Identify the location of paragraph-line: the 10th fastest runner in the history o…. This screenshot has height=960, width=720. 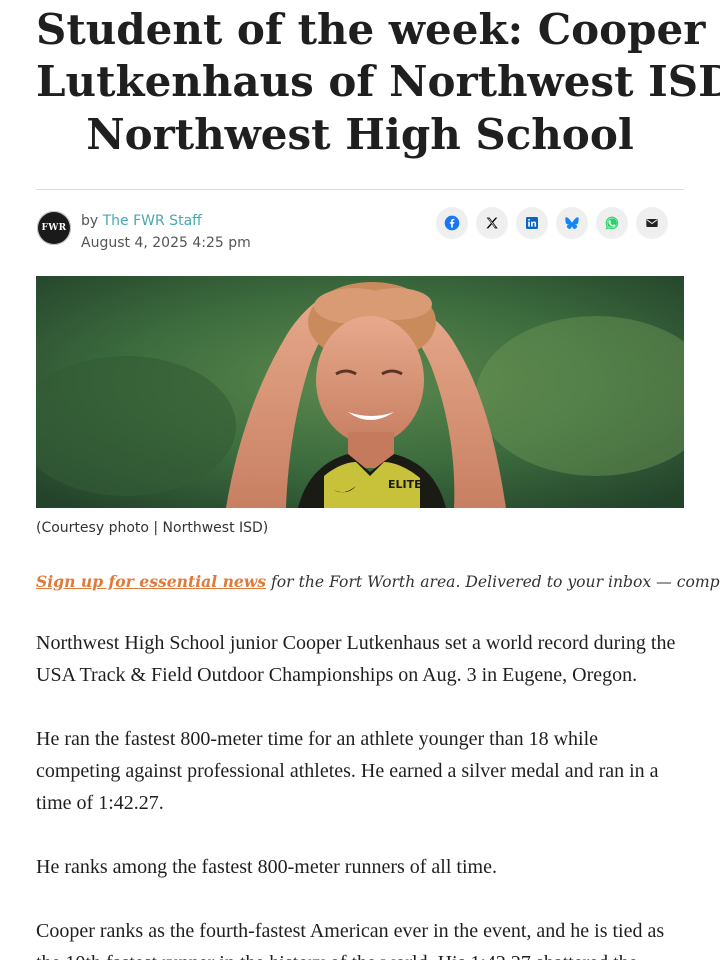
(360, 953).